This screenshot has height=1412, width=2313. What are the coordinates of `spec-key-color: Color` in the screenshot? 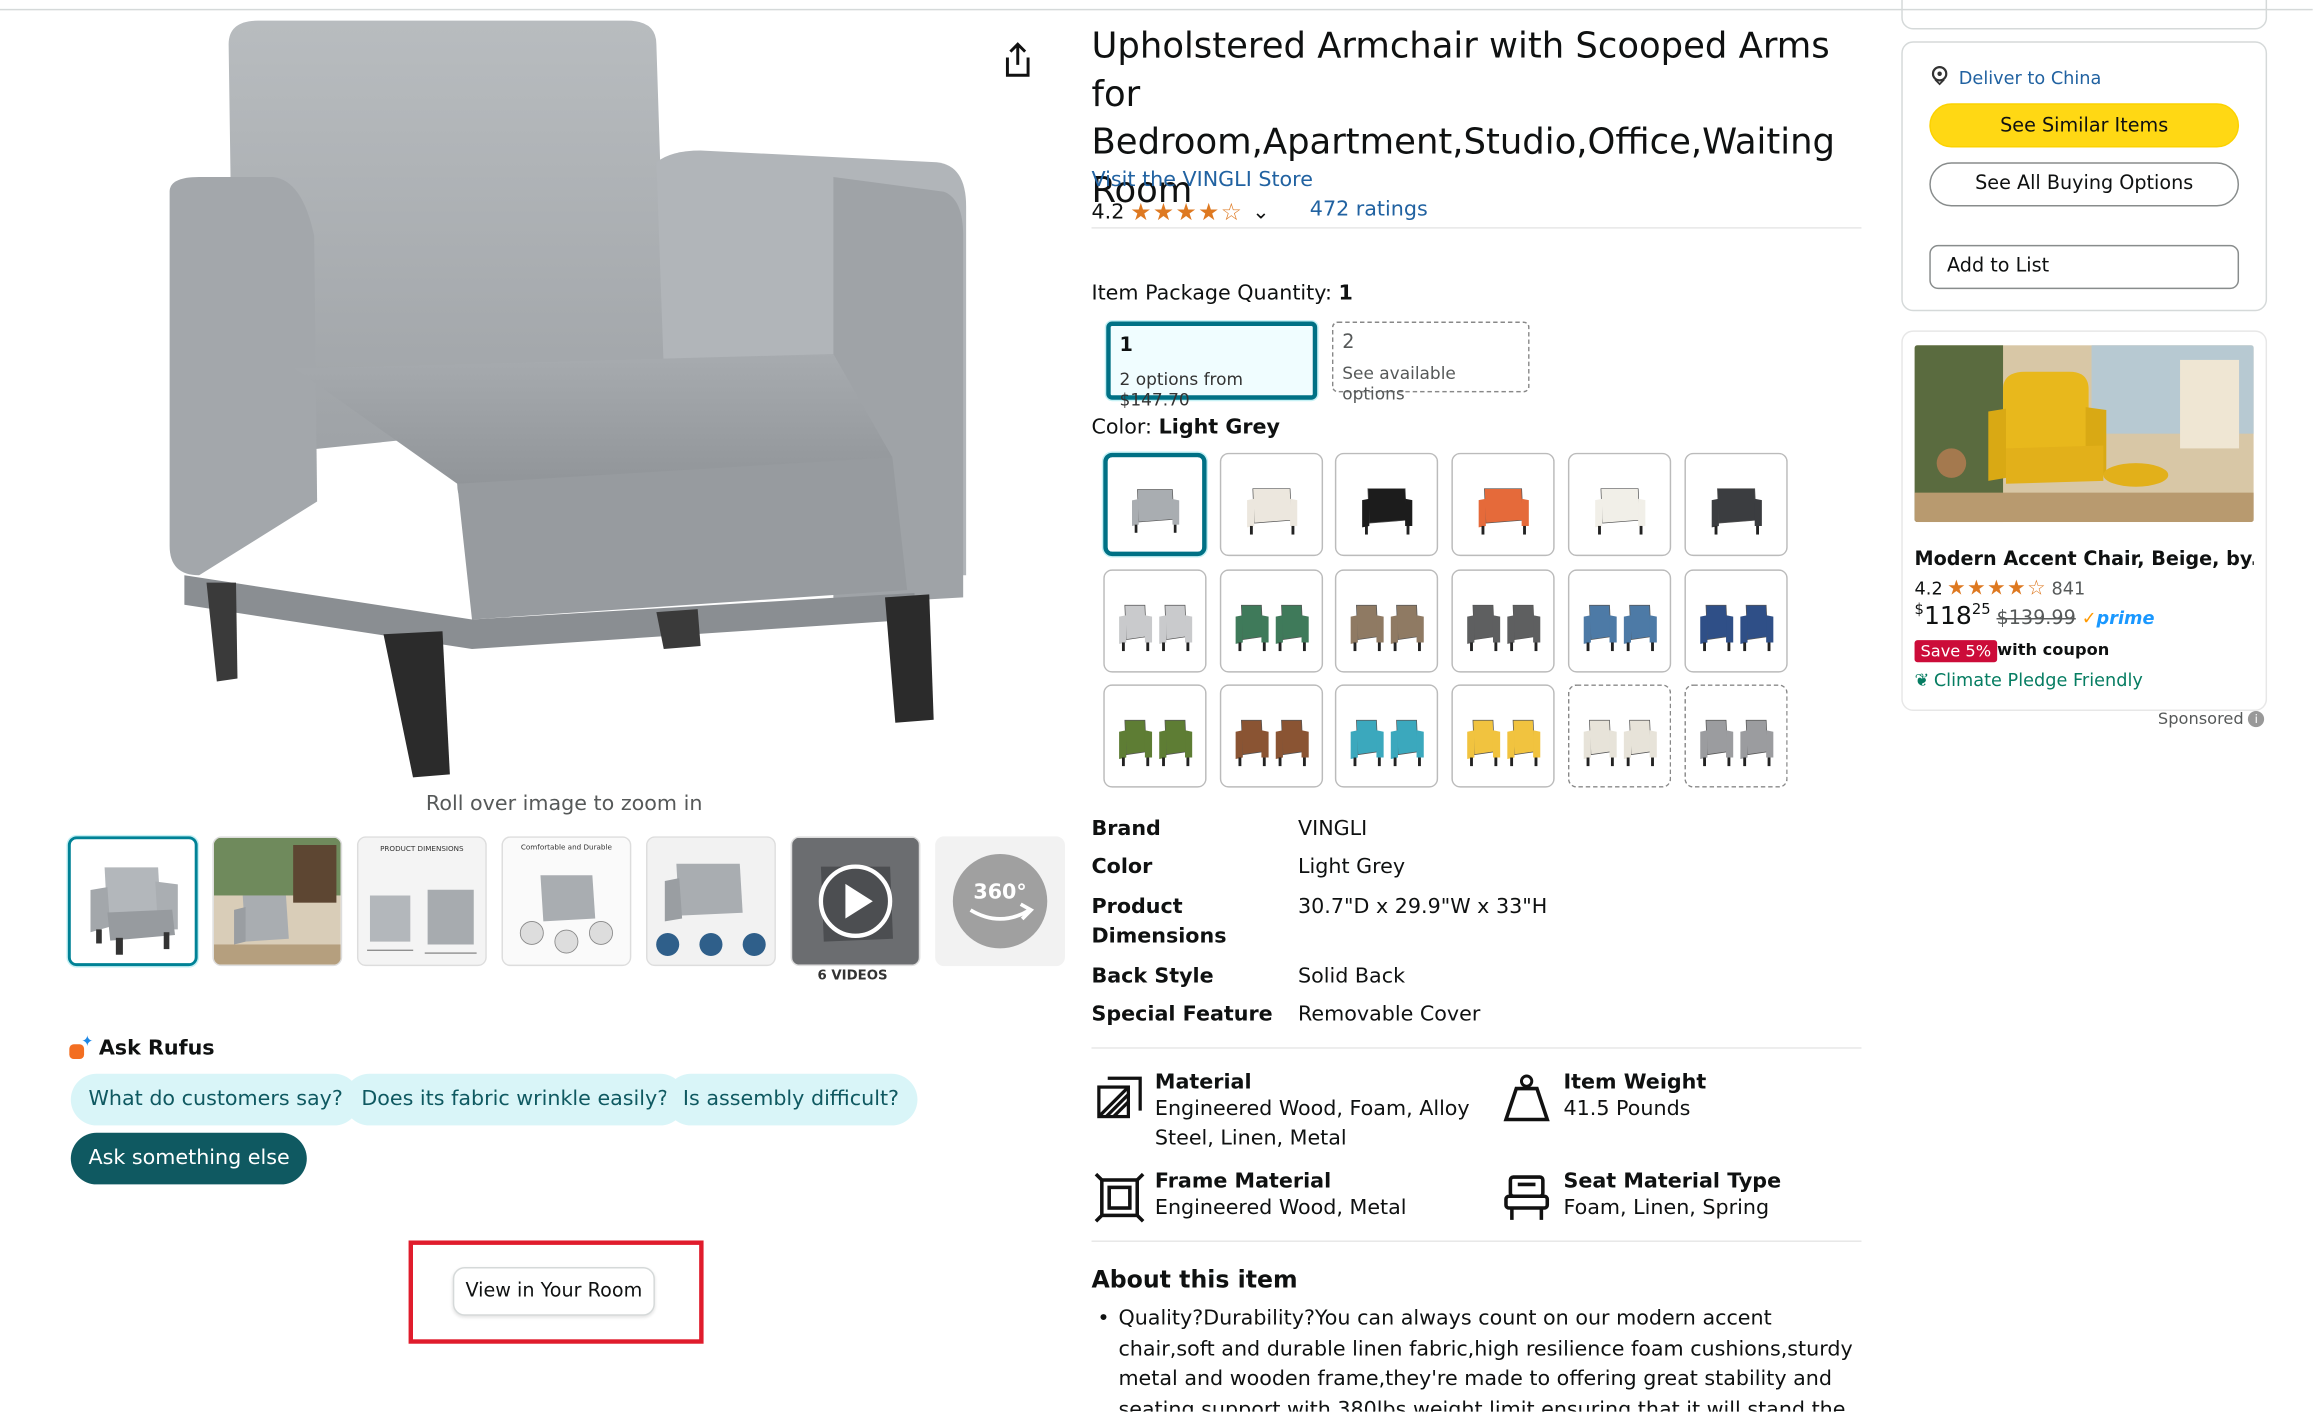 It's located at (1122, 867).